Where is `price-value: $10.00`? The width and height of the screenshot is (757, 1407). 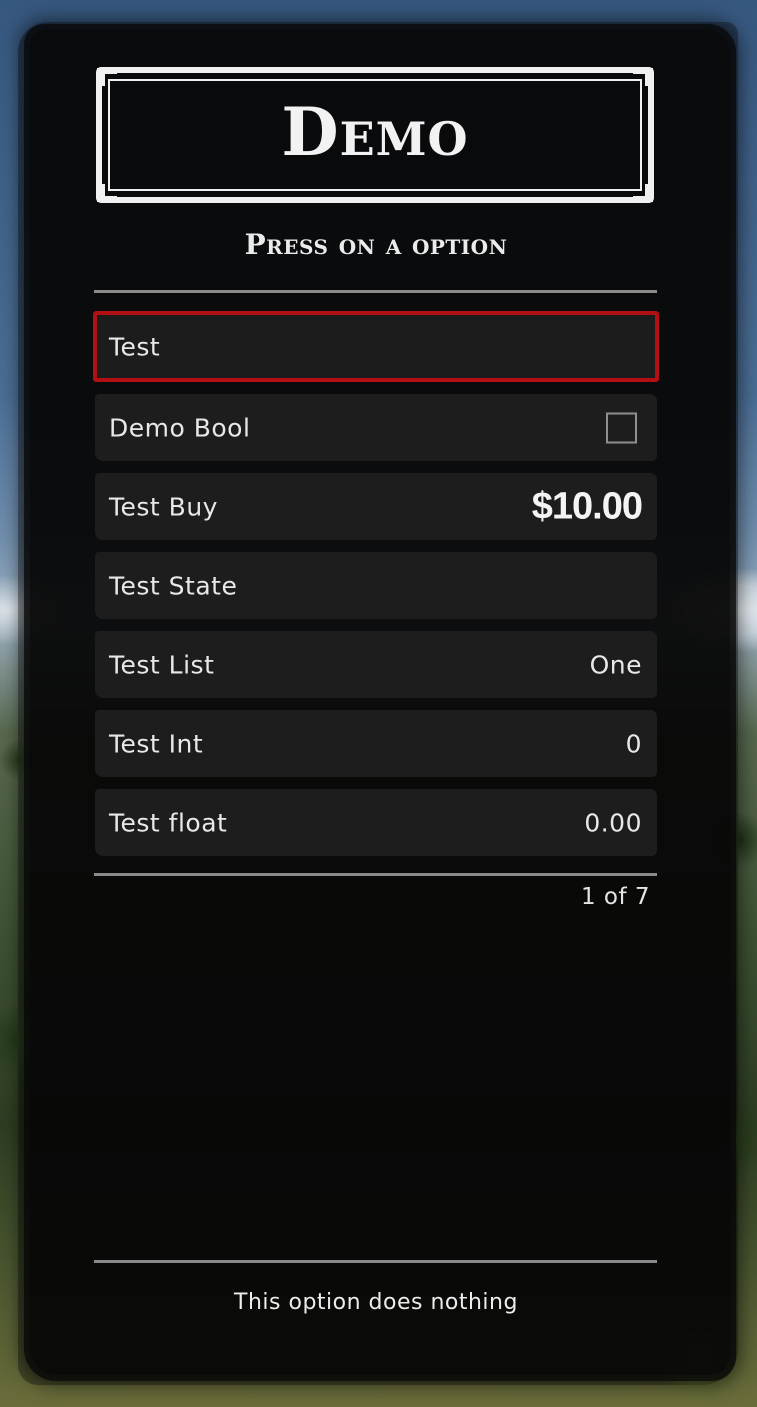 price-value: $10.00 is located at coordinates (587, 506).